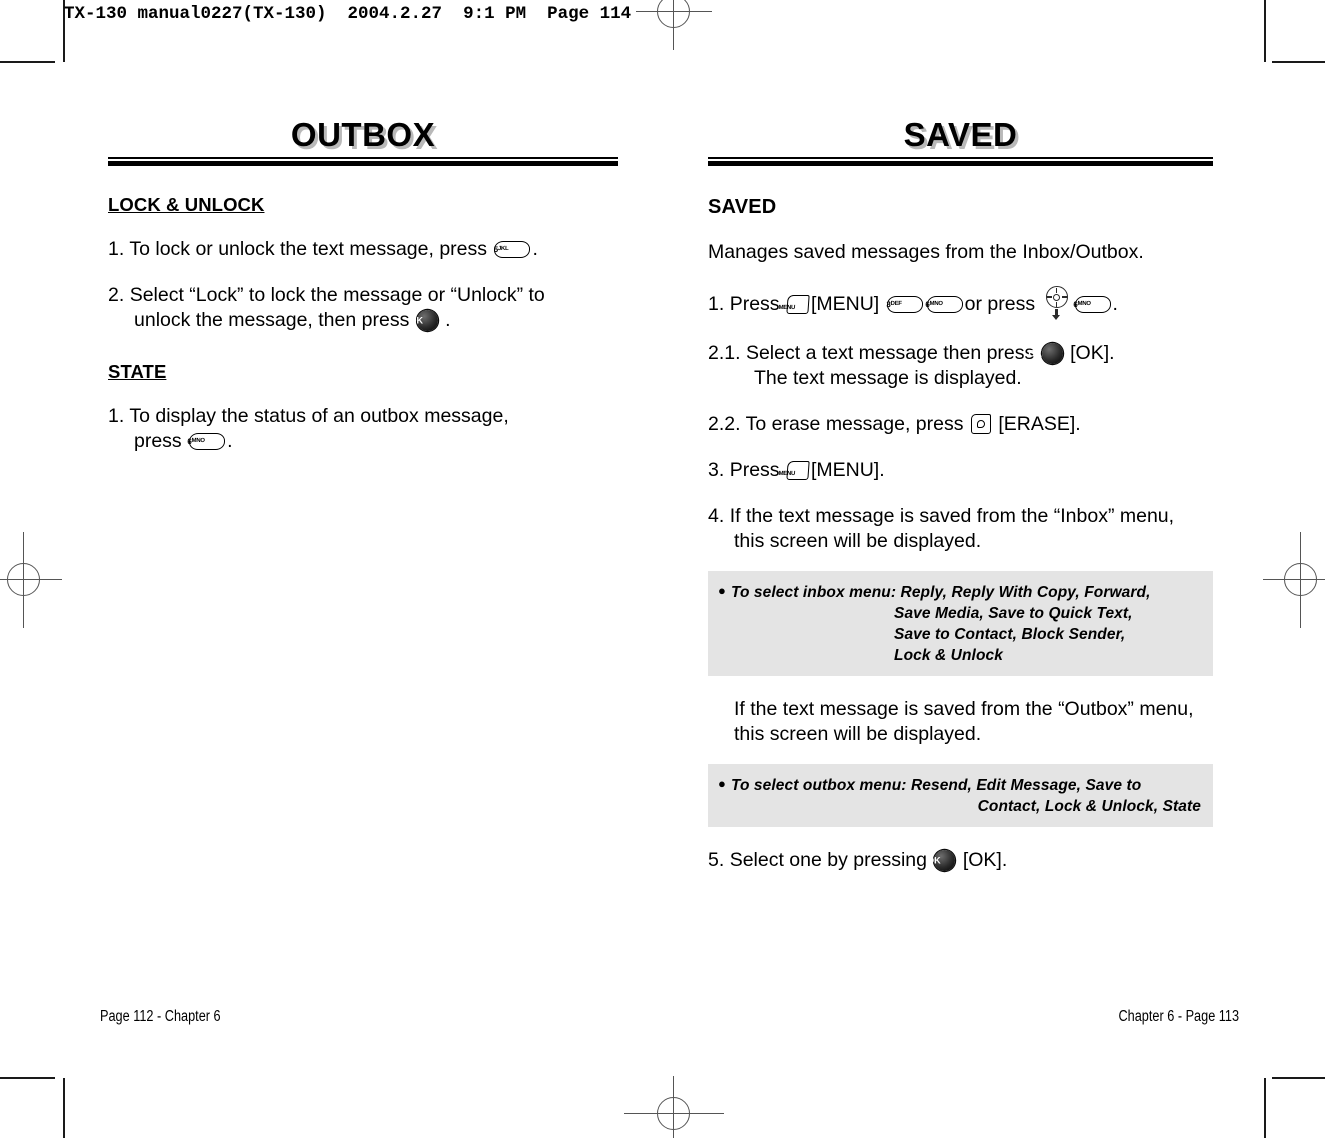  I want to click on callout-label: To select outbox menu:, so click(818, 785).